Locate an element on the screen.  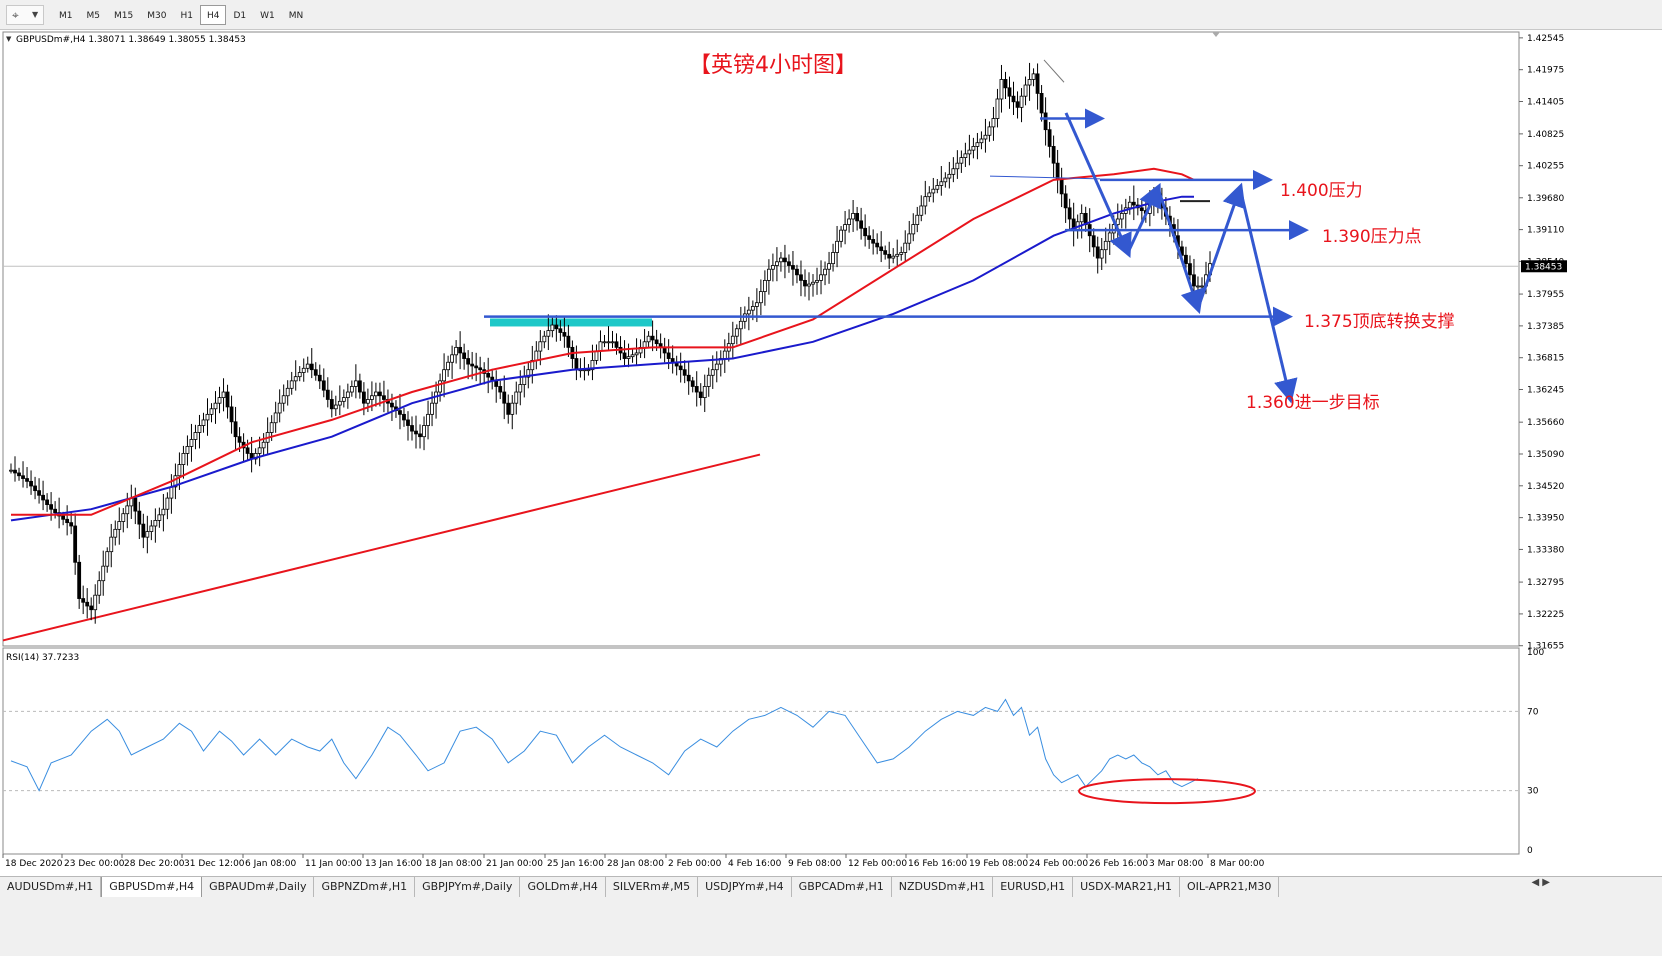
chart-tab: USDJPYm#,H4 is located at coordinates (745, 887).